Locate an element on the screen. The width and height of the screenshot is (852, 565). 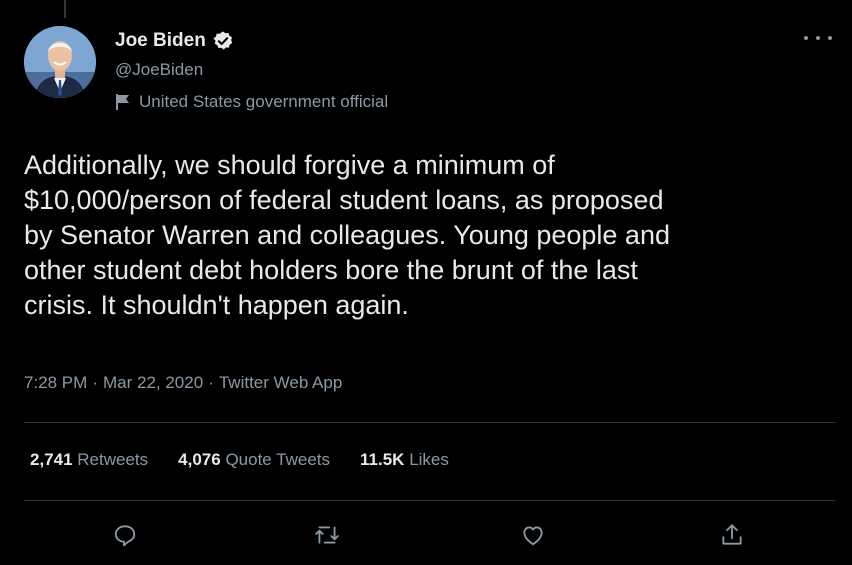
heart-icon is located at coordinates (533, 536).